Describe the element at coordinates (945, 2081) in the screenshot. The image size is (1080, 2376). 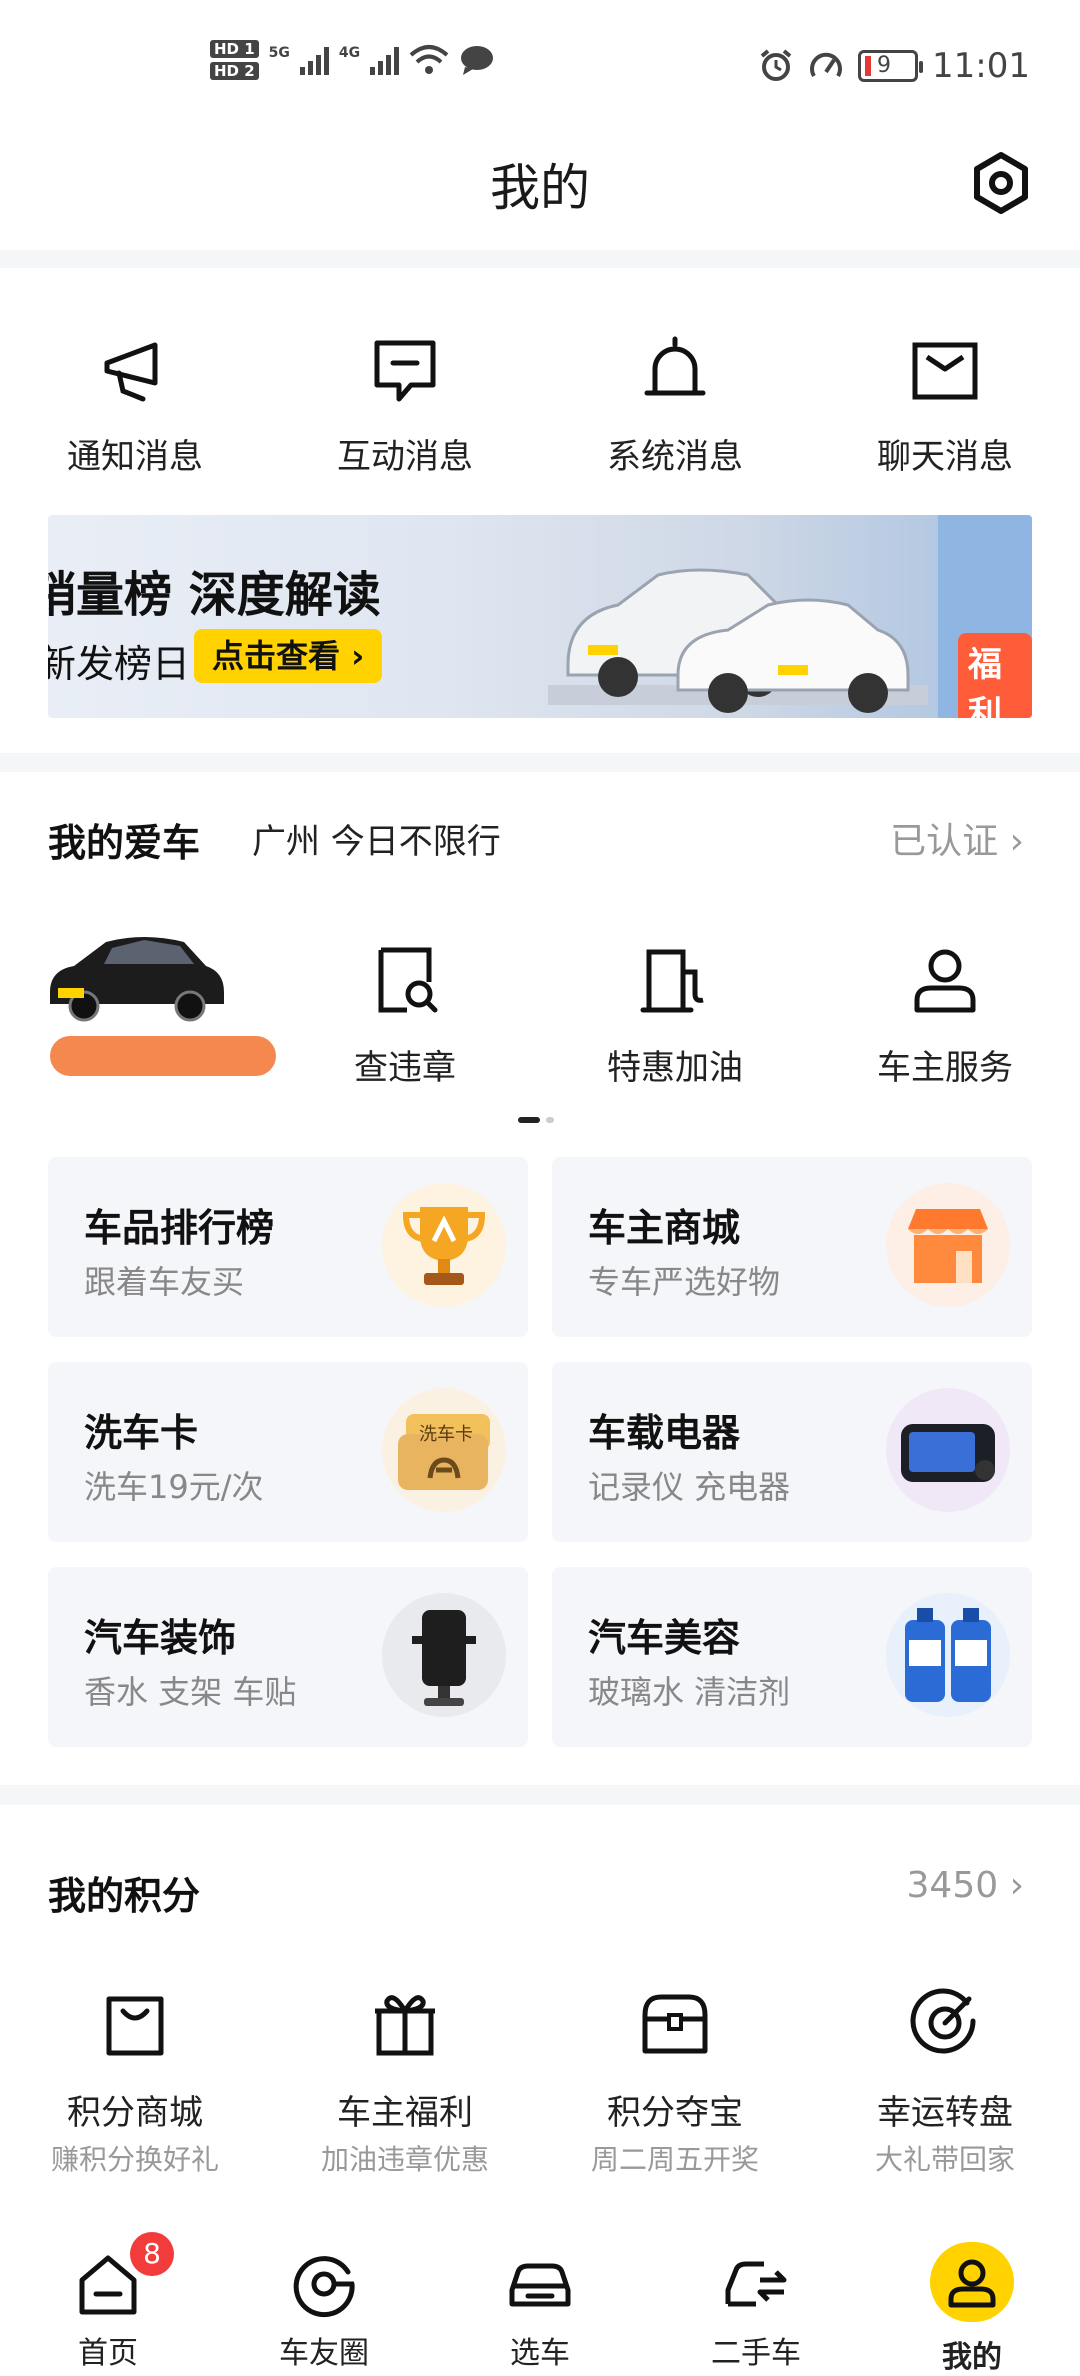
I see `lucky-wheel: 幸运转盘 大礼带回家` at that location.